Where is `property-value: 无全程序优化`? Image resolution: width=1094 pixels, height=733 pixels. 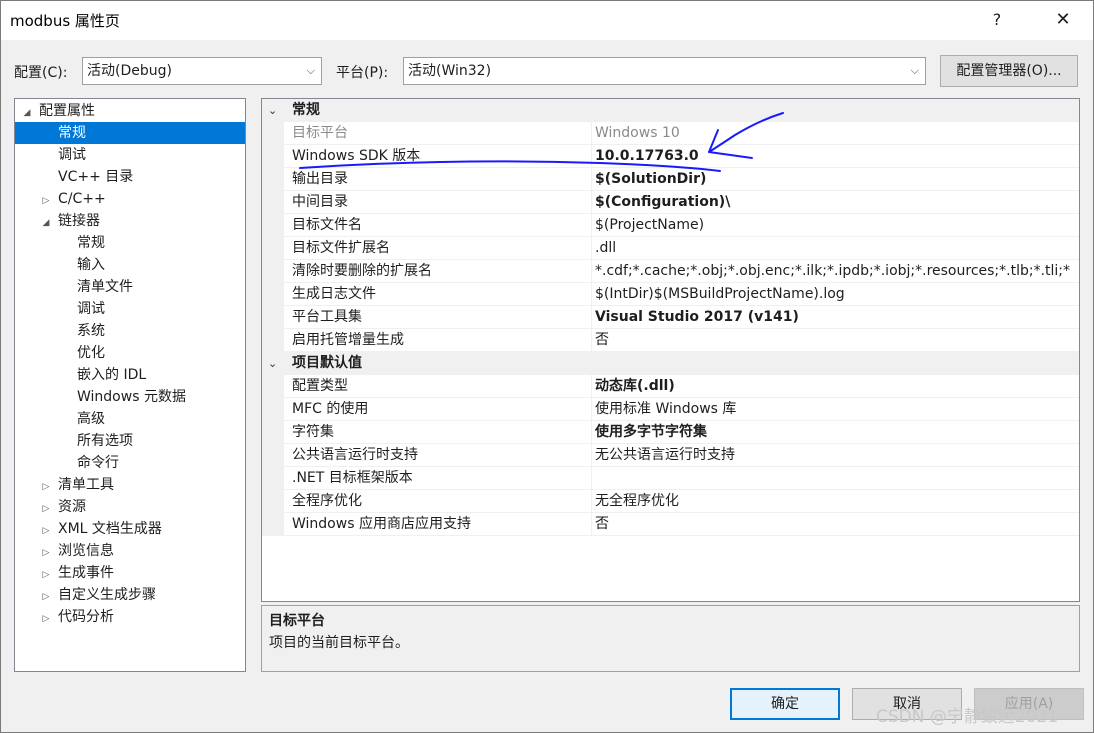
property-value: 无全程序优化 is located at coordinates (836, 501).